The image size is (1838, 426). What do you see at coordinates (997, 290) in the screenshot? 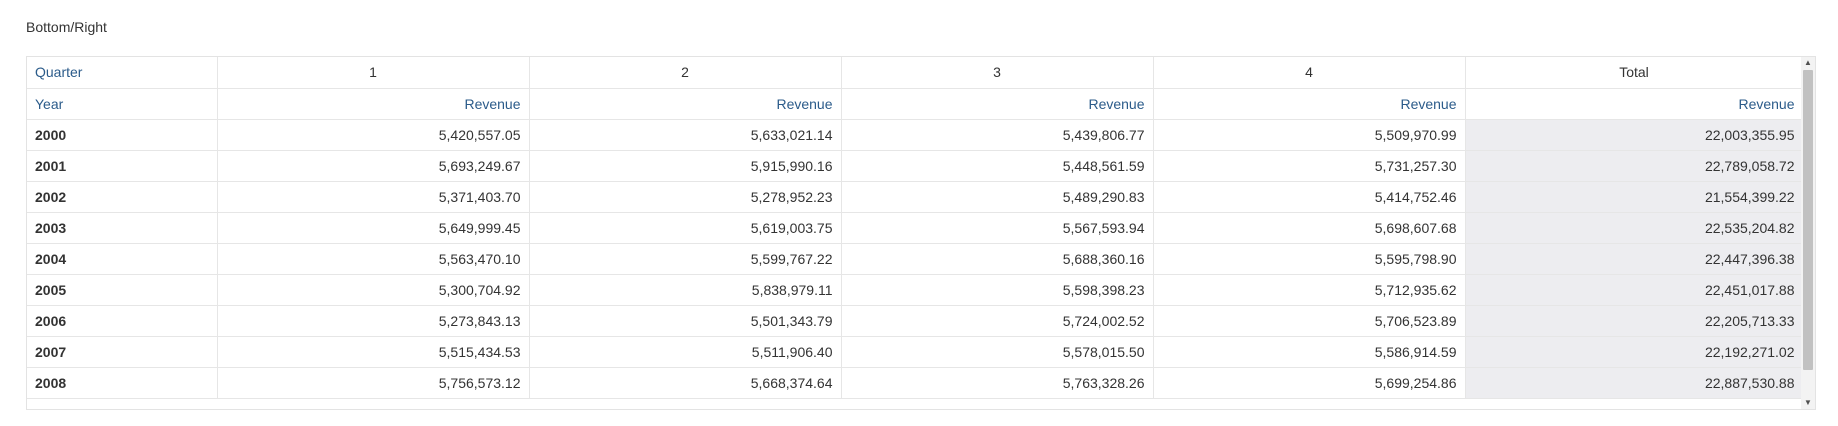
I see `revenue-cell: 5,598,398.23` at bounding box center [997, 290].